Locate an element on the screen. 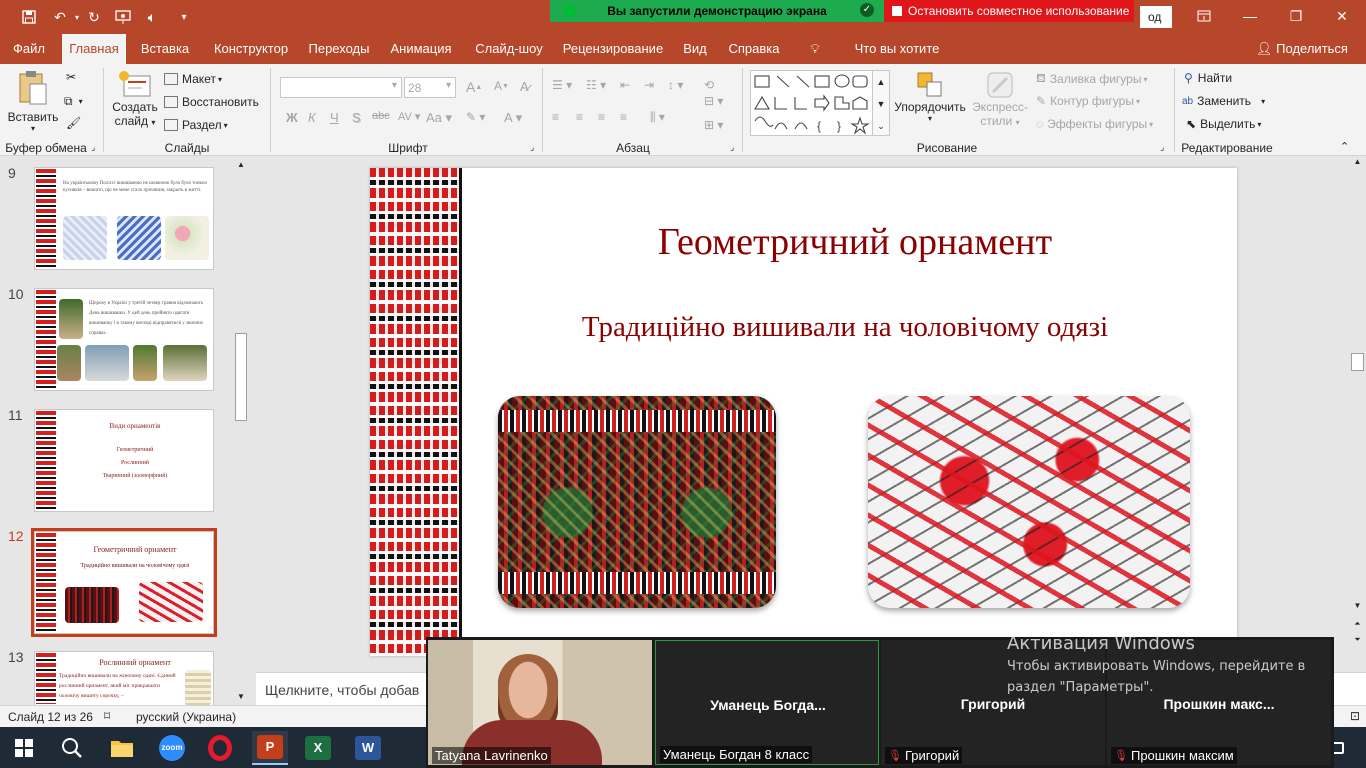  next-slide-icon: ⏷ is located at coordinates (1357, 642).